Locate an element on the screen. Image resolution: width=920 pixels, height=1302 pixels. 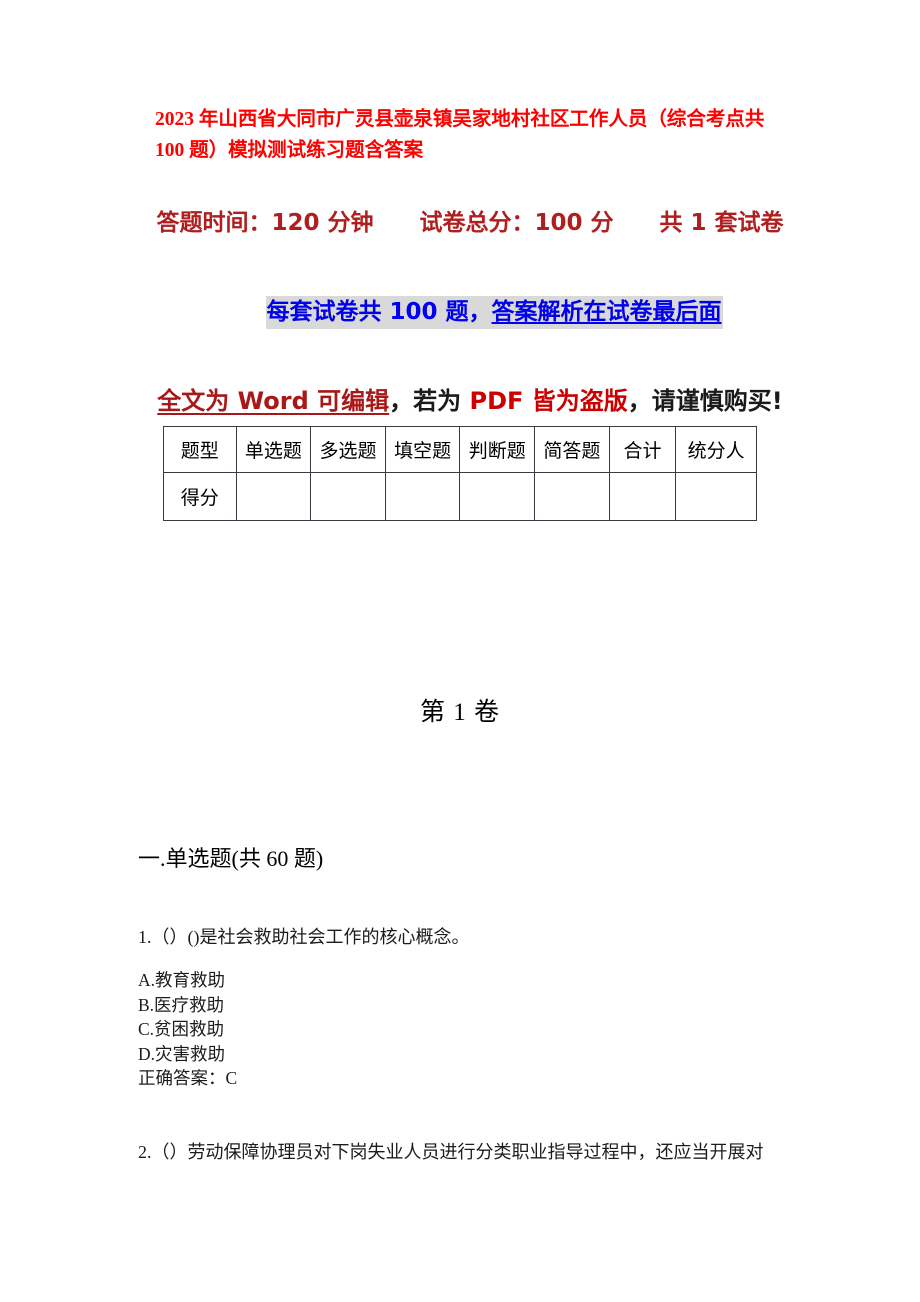
score-cell-total is located at coordinates (642, 496).